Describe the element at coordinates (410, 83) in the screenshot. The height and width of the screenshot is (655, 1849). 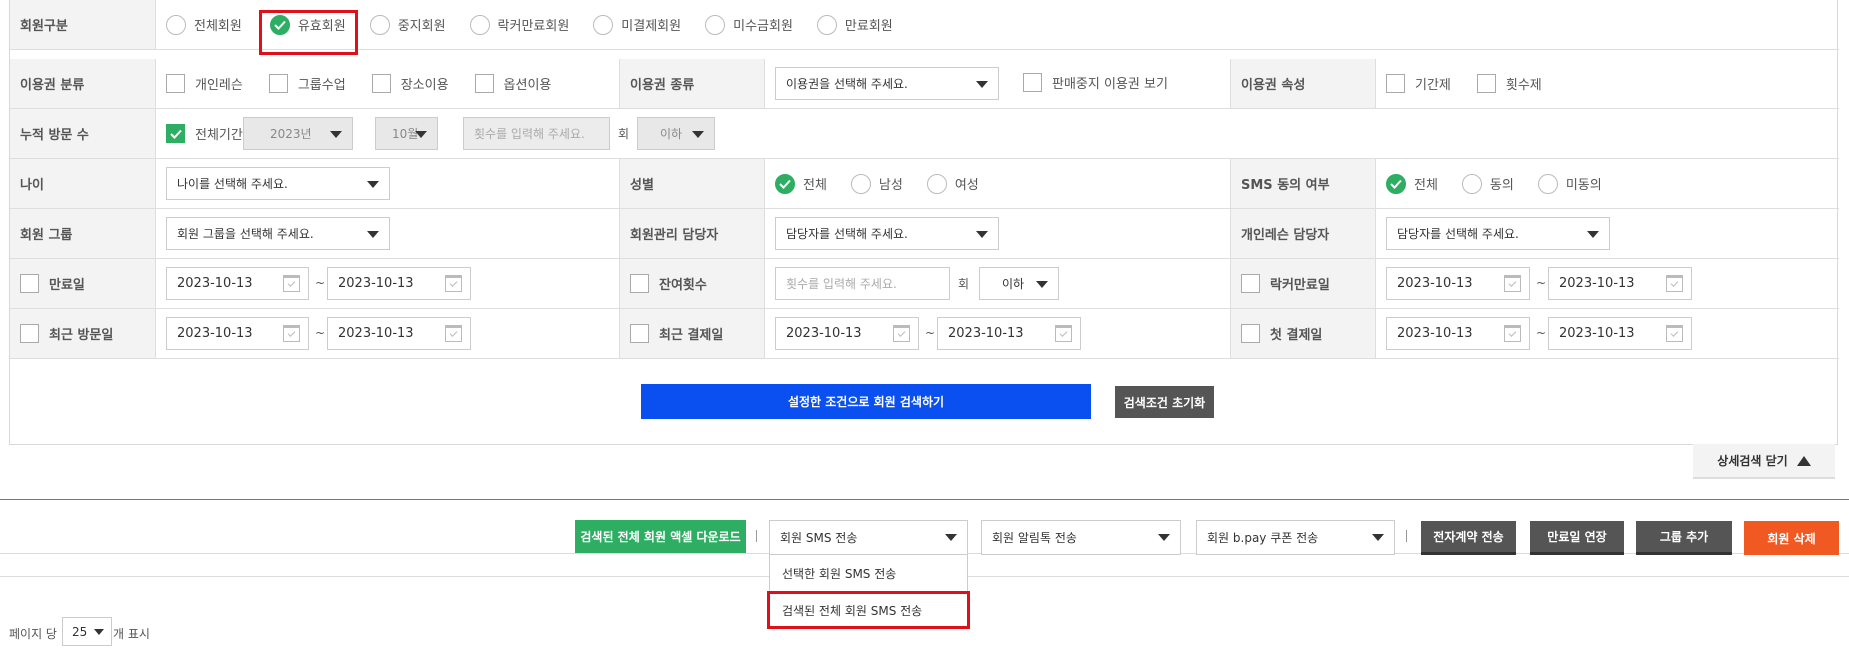
I see `checkbox-place-use: 장소이용` at that location.